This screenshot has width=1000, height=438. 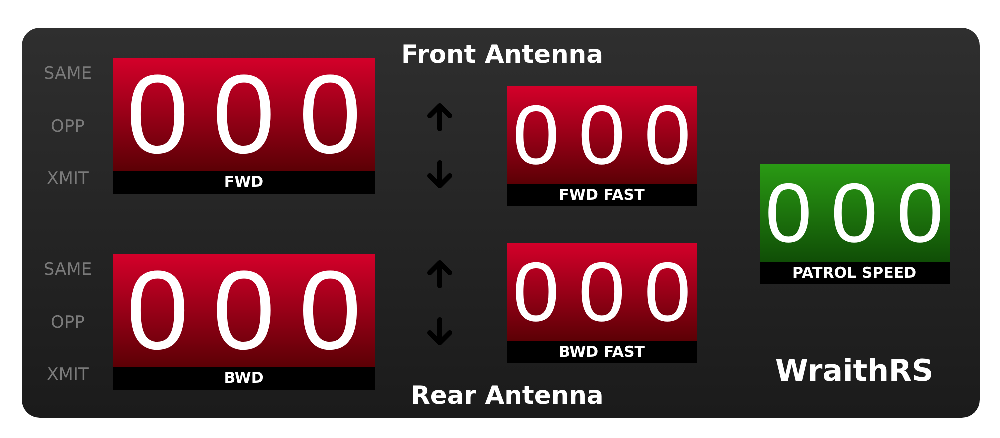 What do you see at coordinates (507, 396) in the screenshot?
I see `antenna-title: Rear Antenna` at bounding box center [507, 396].